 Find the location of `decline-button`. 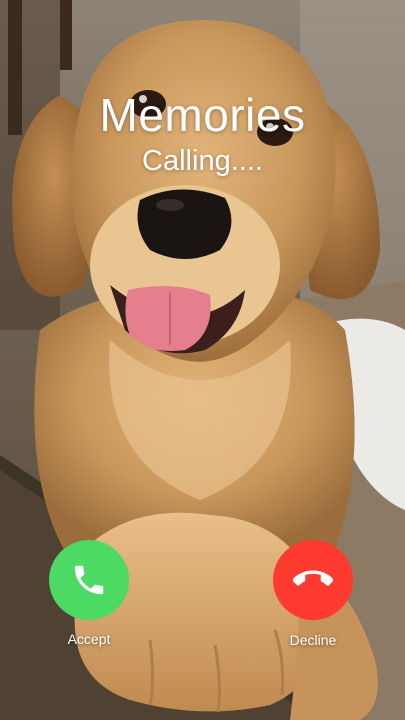

decline-button is located at coordinates (313, 580).